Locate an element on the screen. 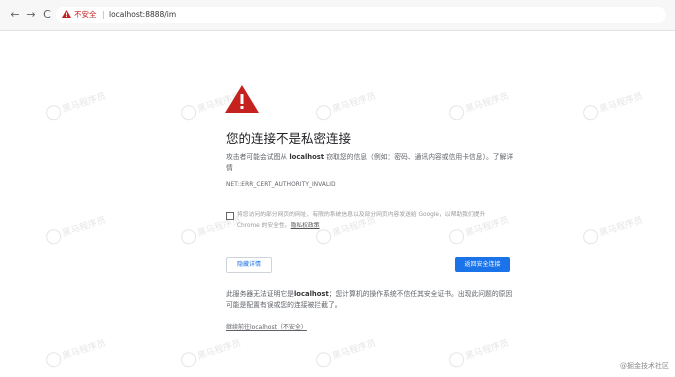 The height and width of the screenshot is (377, 675). security-status: 不安全 is located at coordinates (85, 15).